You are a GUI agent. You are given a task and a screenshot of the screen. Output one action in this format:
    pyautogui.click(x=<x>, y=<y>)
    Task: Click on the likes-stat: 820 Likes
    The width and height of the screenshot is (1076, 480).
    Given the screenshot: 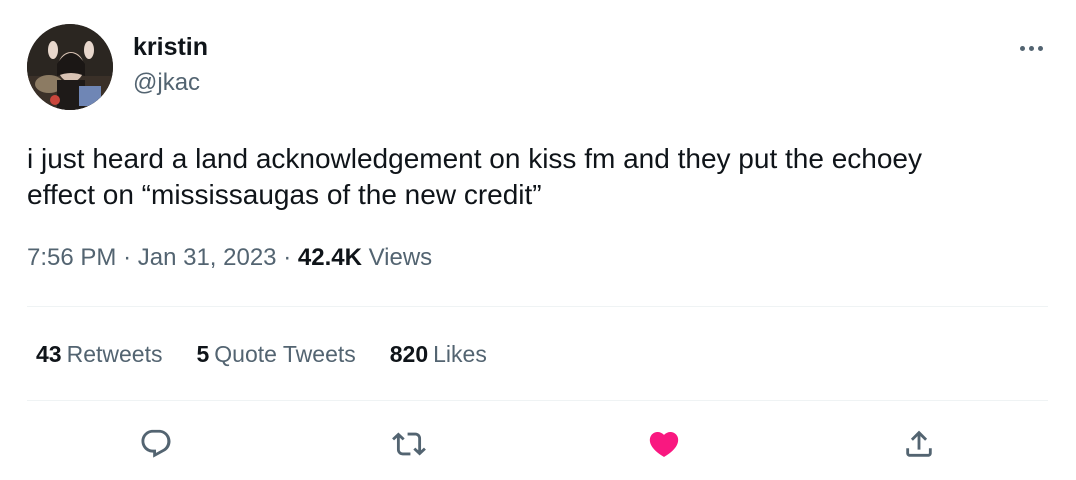 What is the action you would take?
    pyautogui.click(x=438, y=354)
    